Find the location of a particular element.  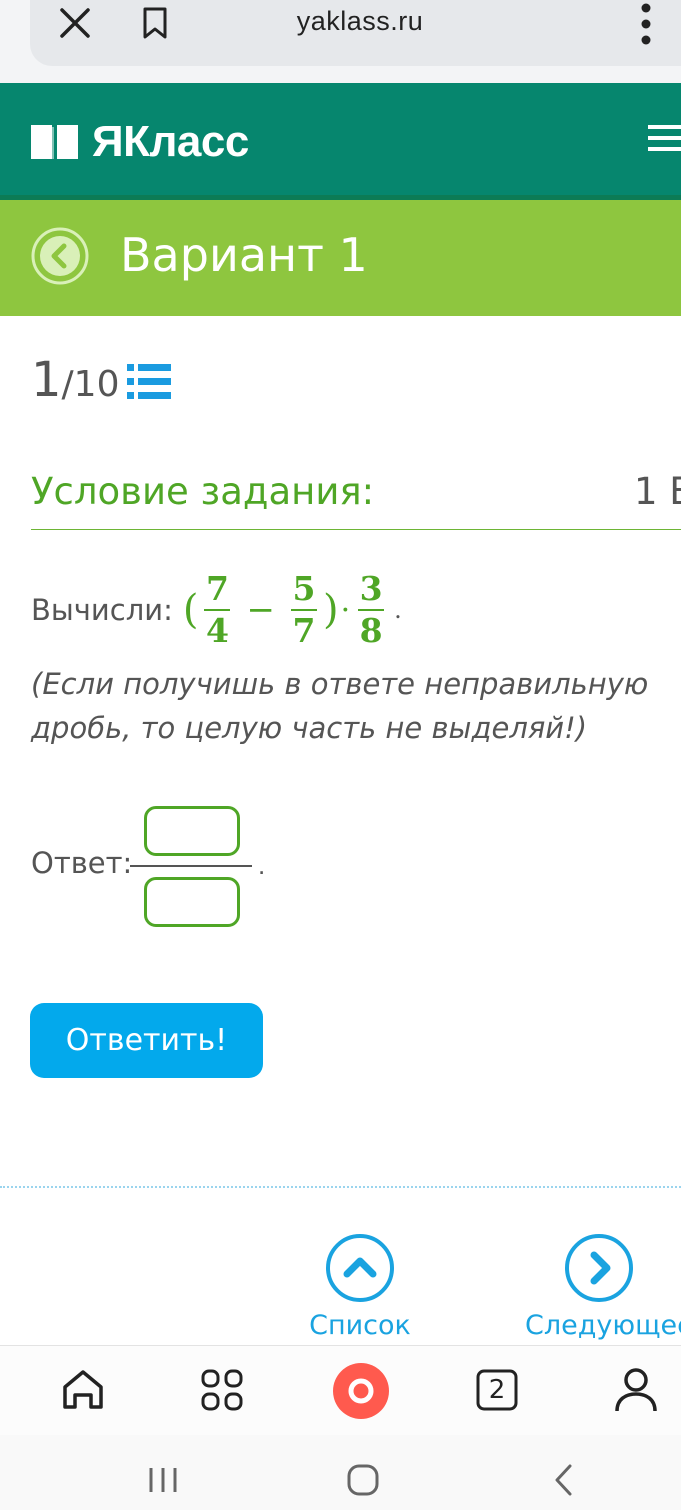

home-button-icon is located at coordinates (363, 1480).